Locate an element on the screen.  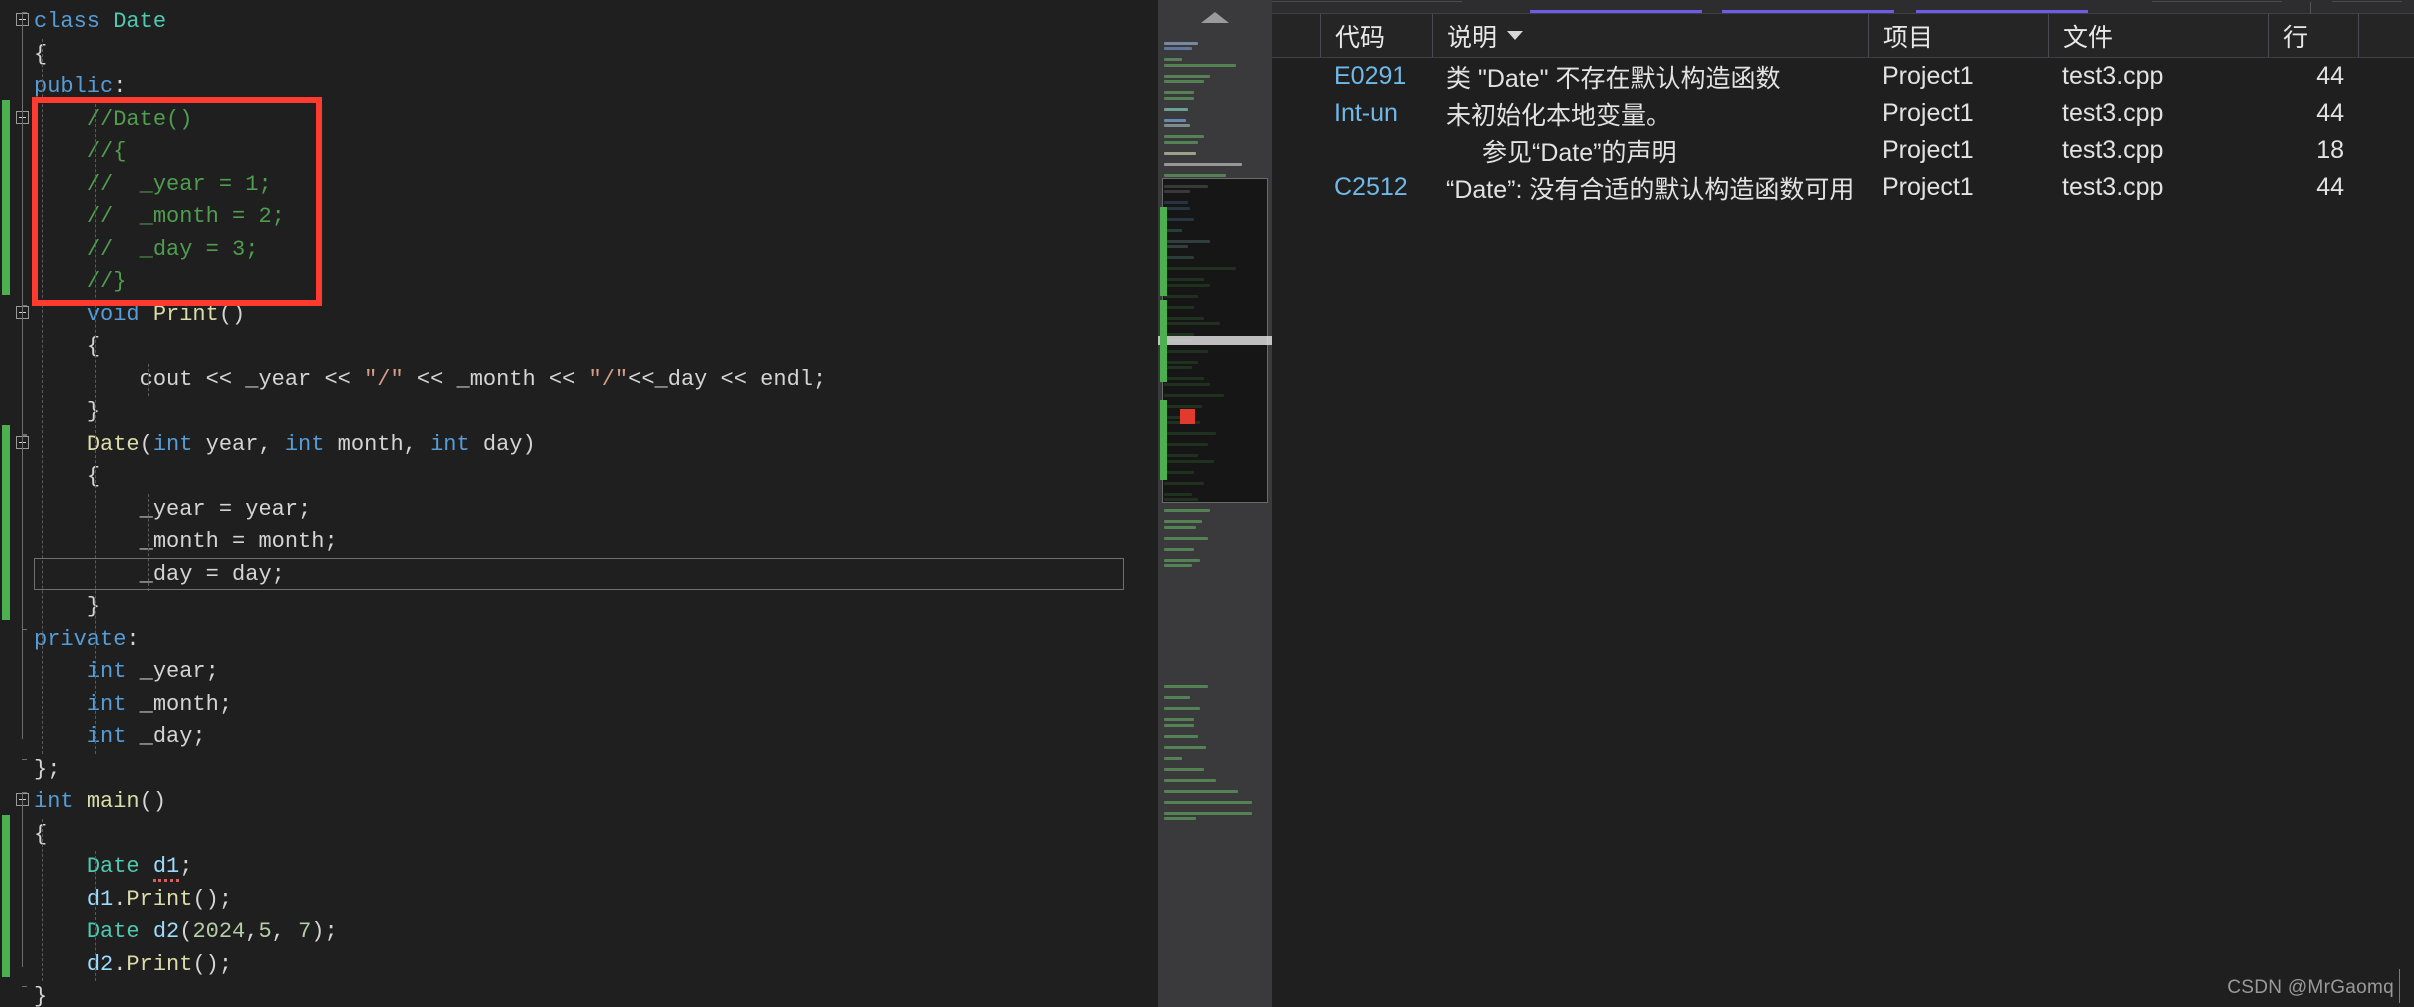
code-token: ( is located at coordinates (146, 444).